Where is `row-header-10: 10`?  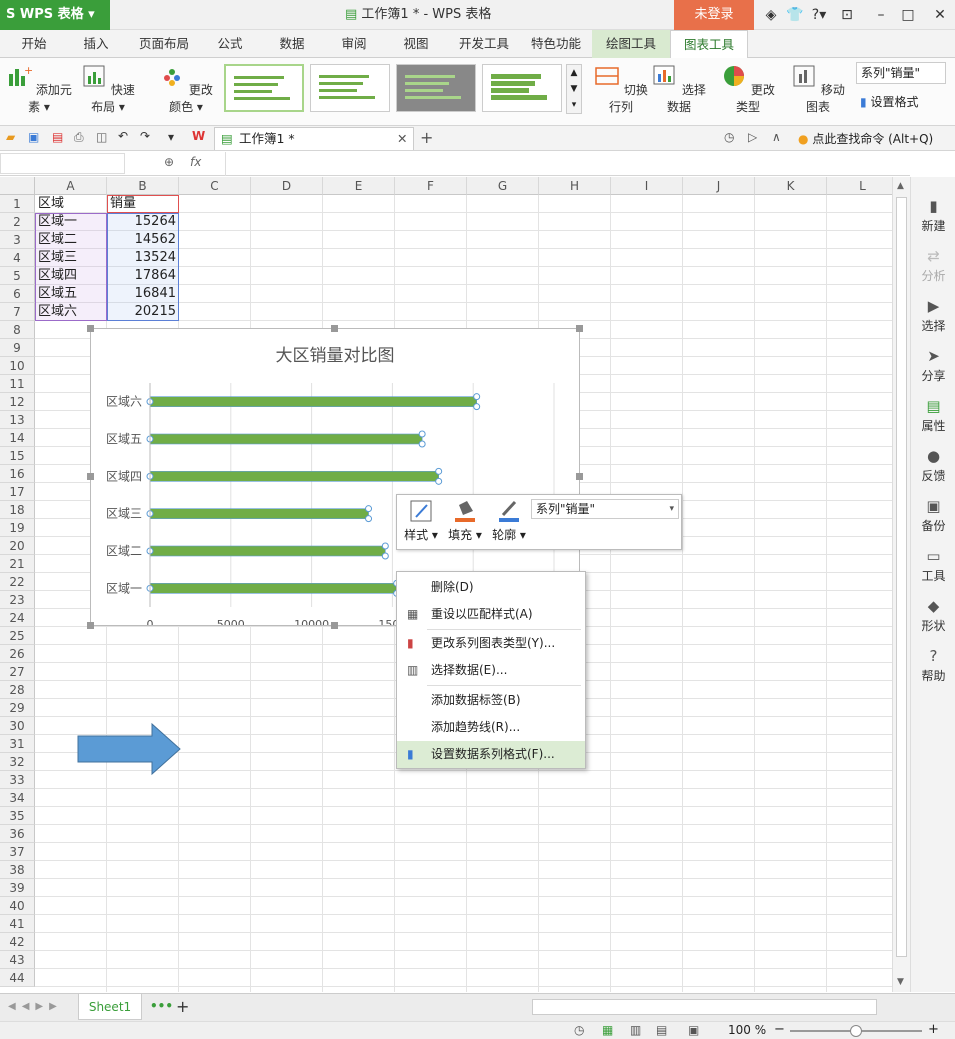
row-header-10: 10 is located at coordinates (17, 366).